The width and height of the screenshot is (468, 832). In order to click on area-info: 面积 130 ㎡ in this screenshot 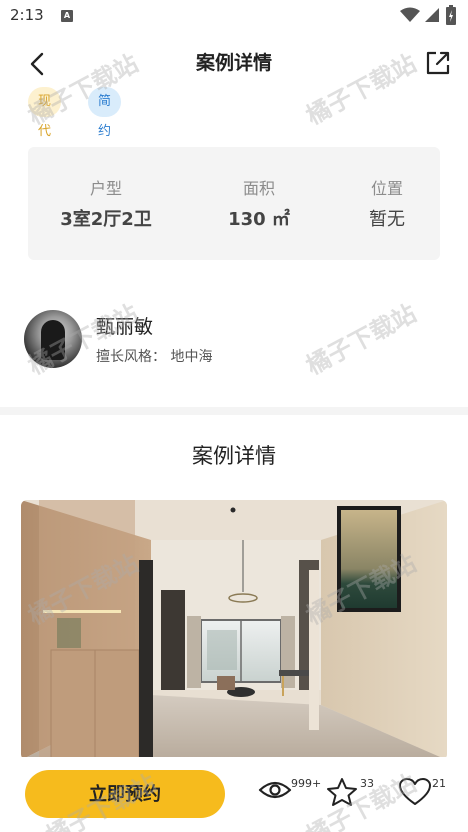, I will do `click(259, 203)`.